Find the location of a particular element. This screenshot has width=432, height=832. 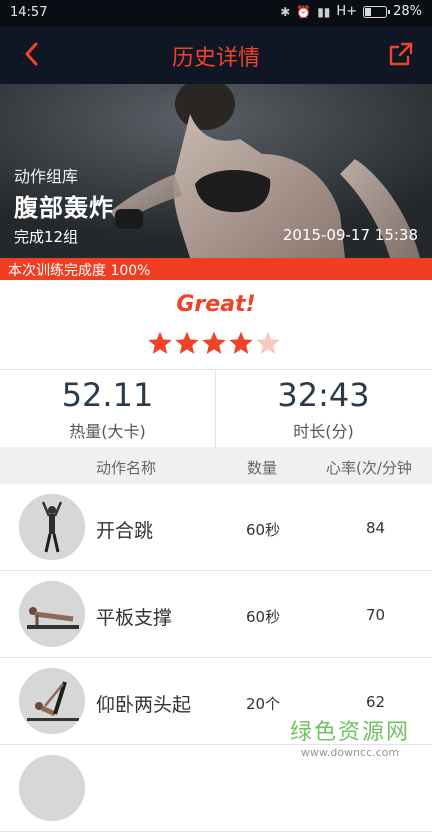

exercise-name: 仰卧两头起 is located at coordinates (144, 705).